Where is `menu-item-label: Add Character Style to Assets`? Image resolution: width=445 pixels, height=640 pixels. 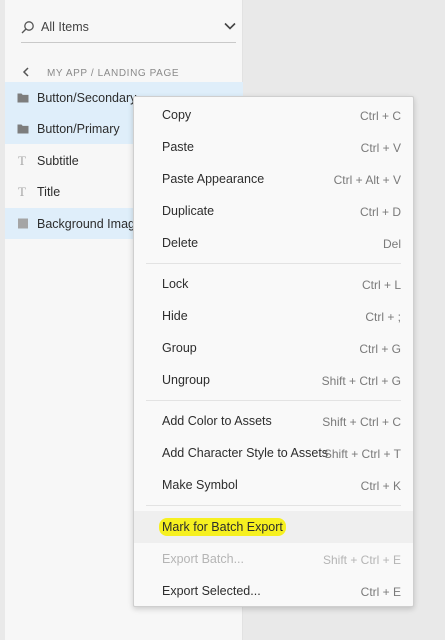
menu-item-label: Add Character Style to Assets is located at coordinates (245, 453).